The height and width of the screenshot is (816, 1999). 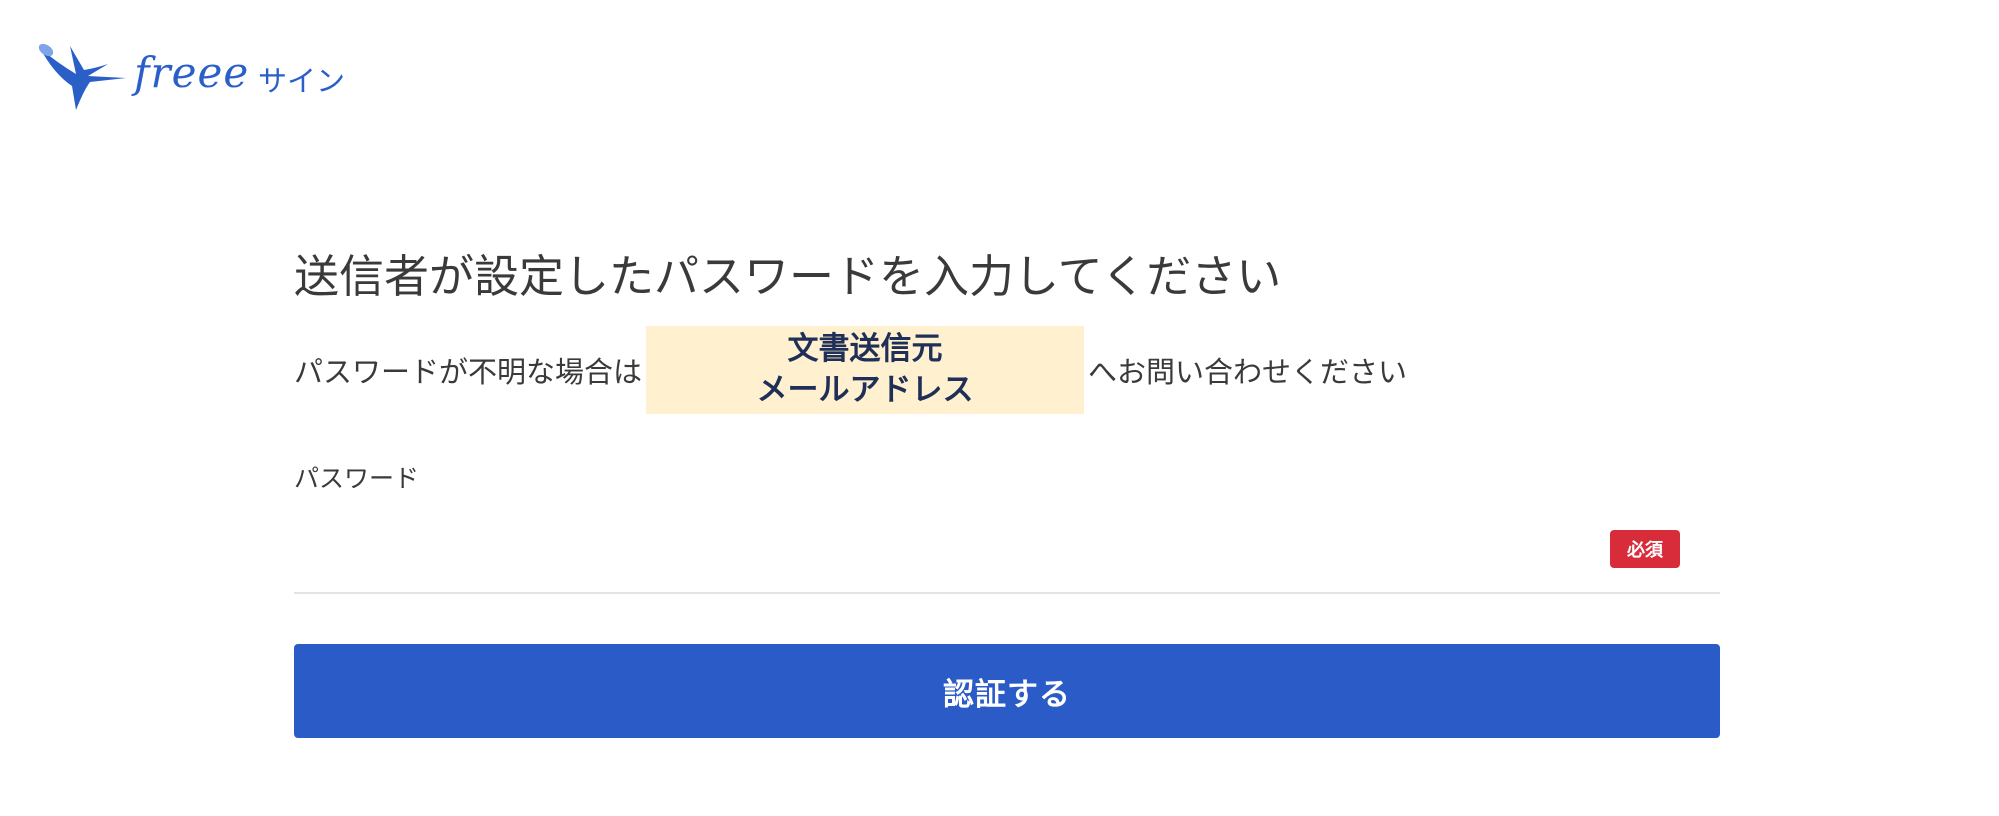 What do you see at coordinates (788, 276) in the screenshot?
I see `page-title: 送信者が設定したパスワードを入力してください` at bounding box center [788, 276].